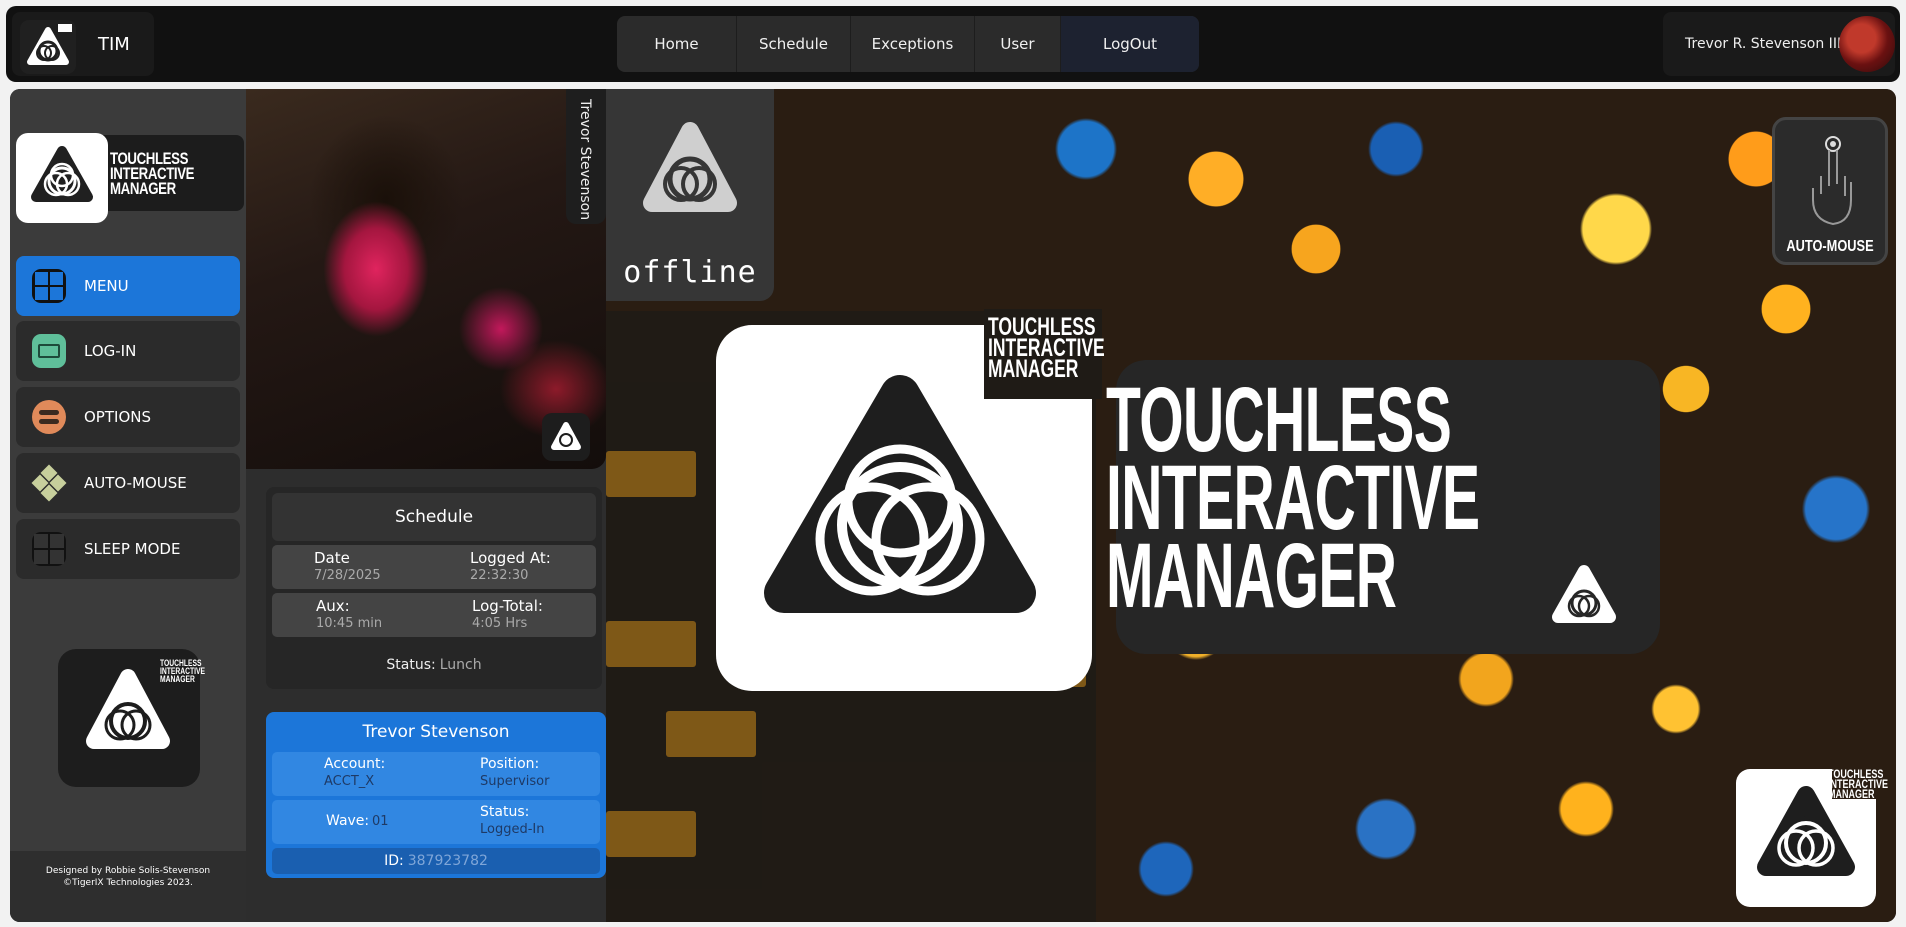 This screenshot has width=1906, height=927. I want to click on sidebar-item-label: AUTO-MOUSE, so click(135, 483).